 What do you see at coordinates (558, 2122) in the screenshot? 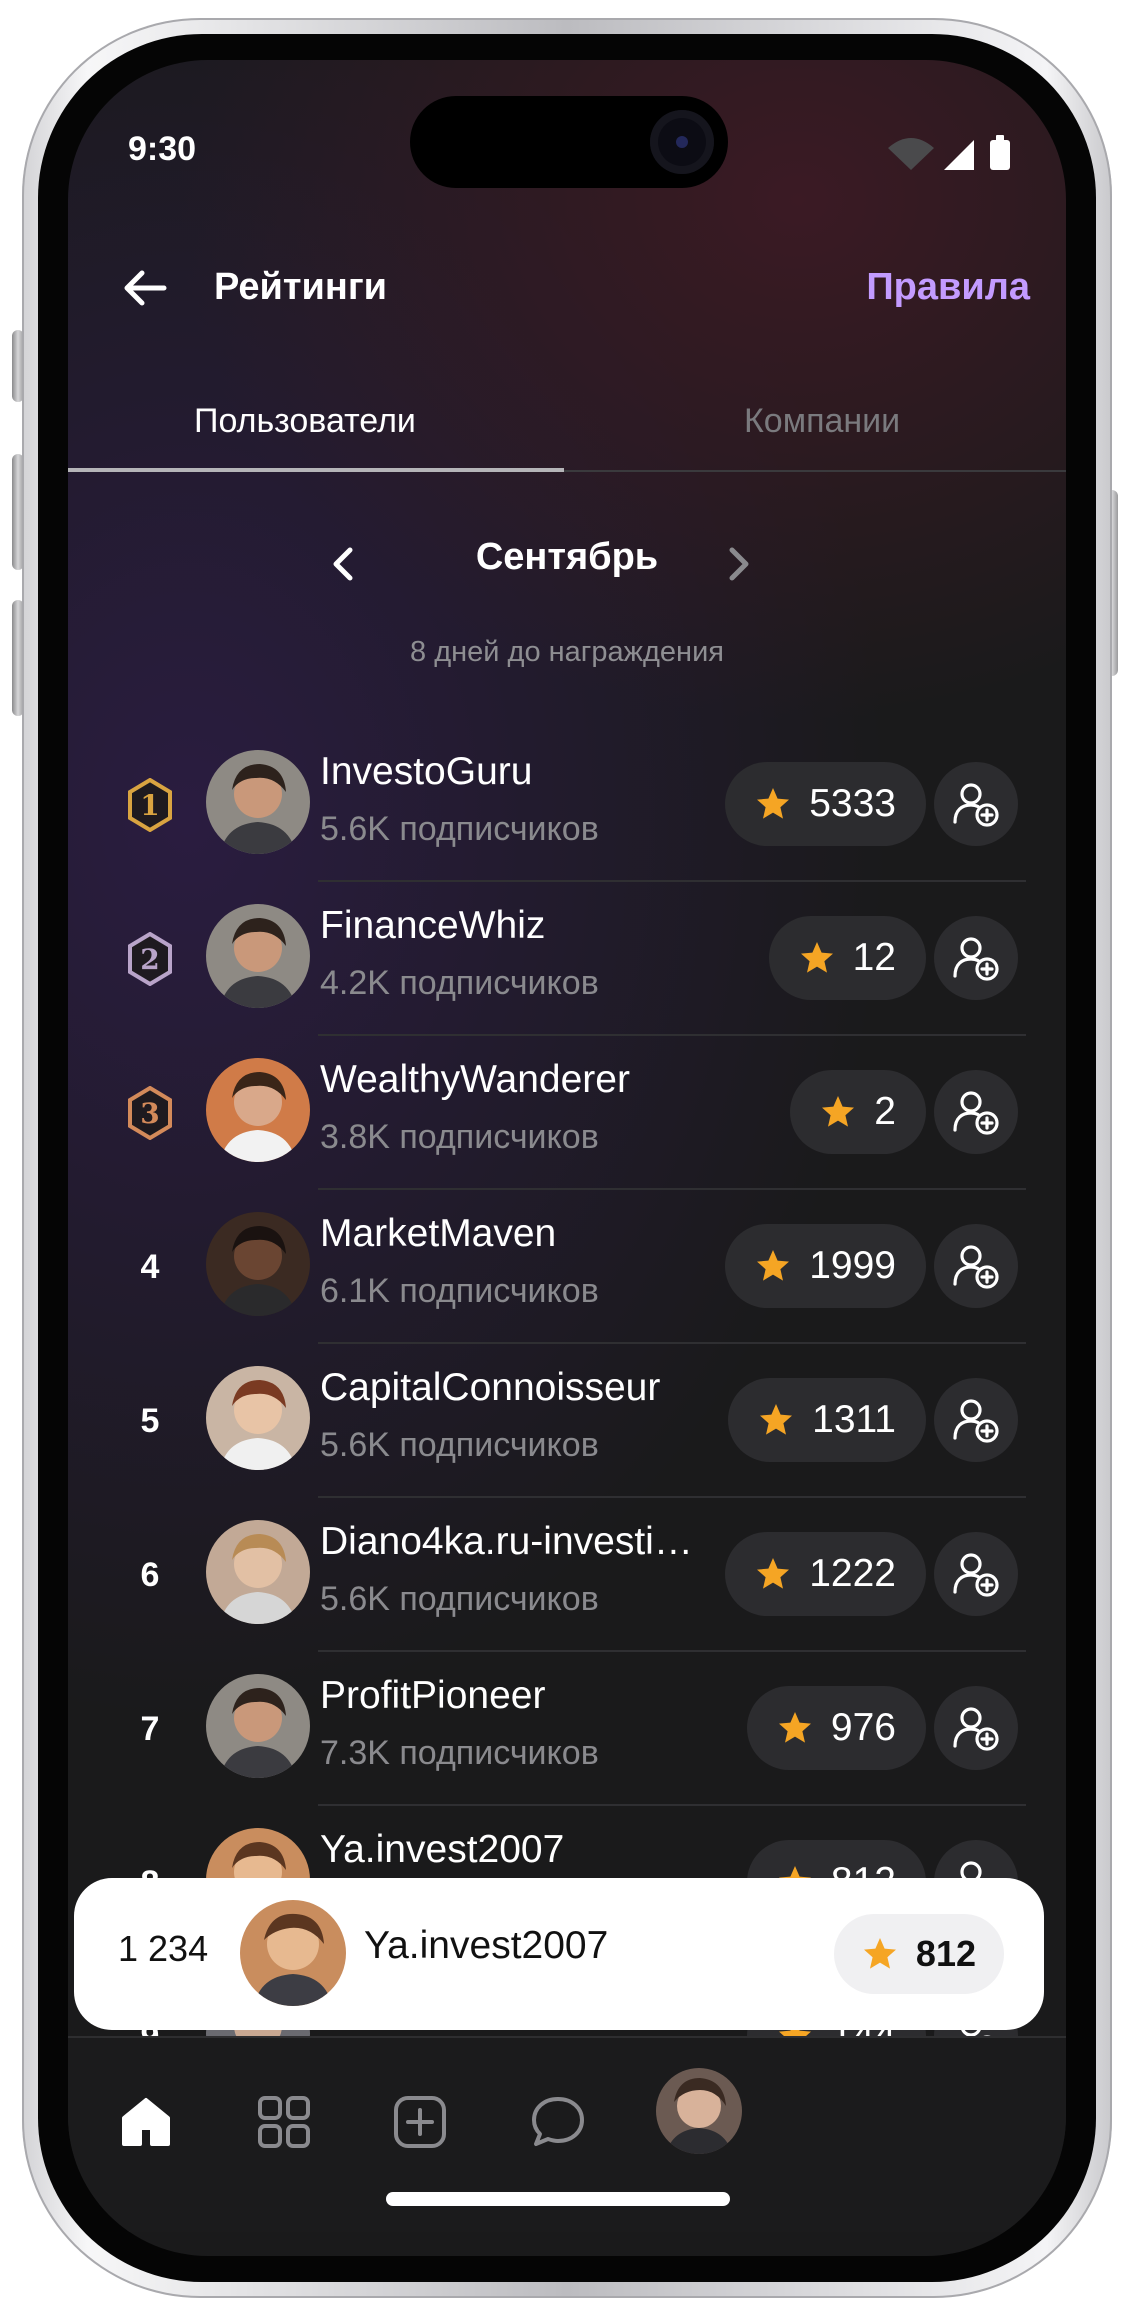
I see `chat-icon` at bounding box center [558, 2122].